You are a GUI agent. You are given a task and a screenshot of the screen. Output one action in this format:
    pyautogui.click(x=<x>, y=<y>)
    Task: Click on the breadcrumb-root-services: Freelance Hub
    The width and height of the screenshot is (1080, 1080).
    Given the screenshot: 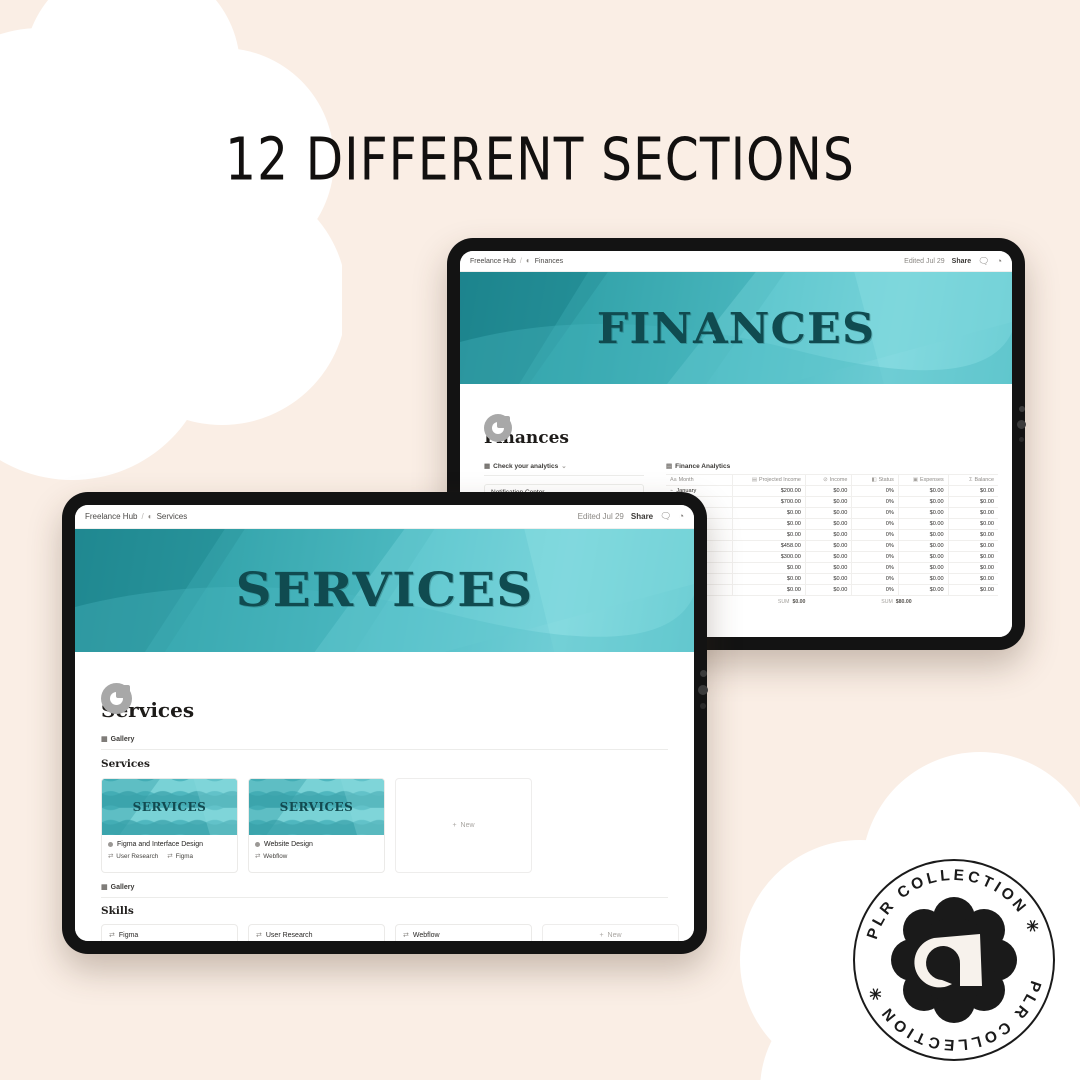 What is the action you would take?
    pyautogui.click(x=111, y=516)
    